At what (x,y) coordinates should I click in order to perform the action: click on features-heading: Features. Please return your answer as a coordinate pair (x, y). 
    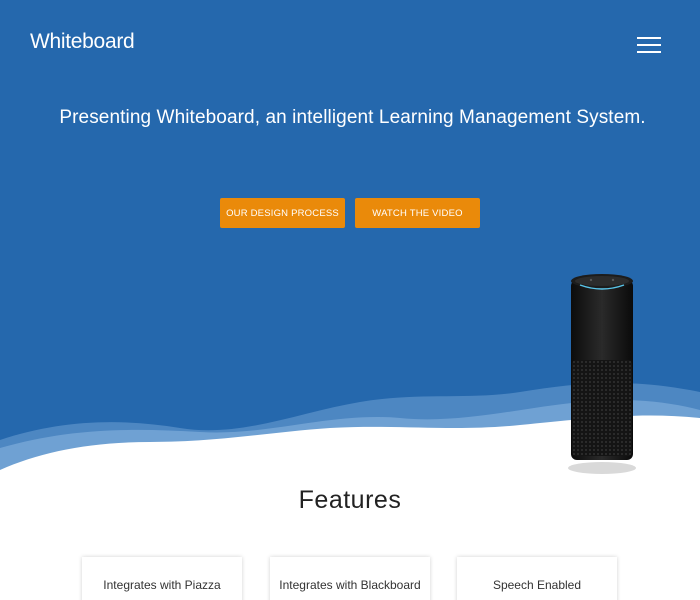
    Looking at the image, I should click on (350, 500).